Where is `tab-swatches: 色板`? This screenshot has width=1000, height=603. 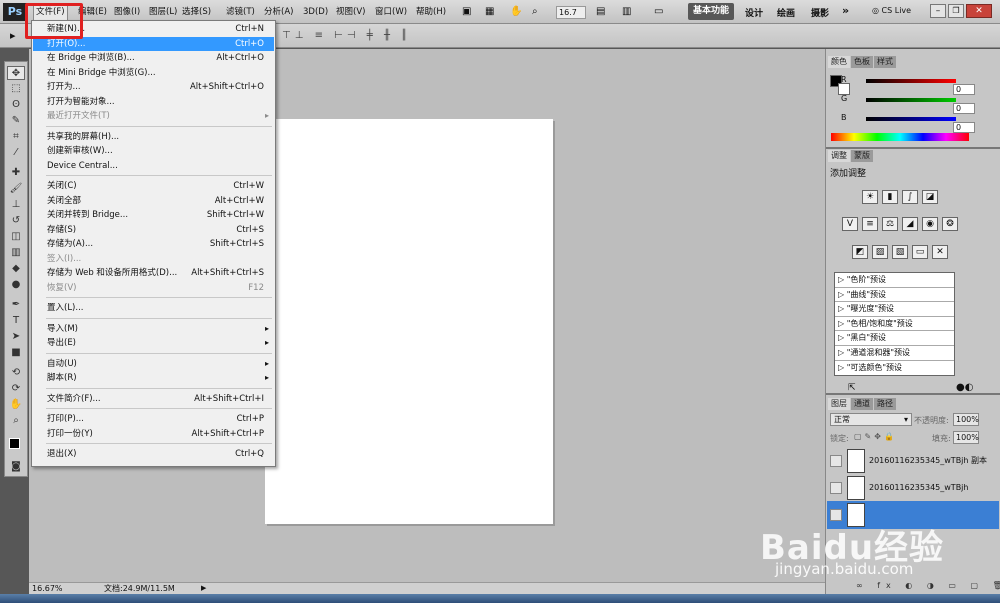
tab-swatches: 色板 is located at coordinates (862, 62).